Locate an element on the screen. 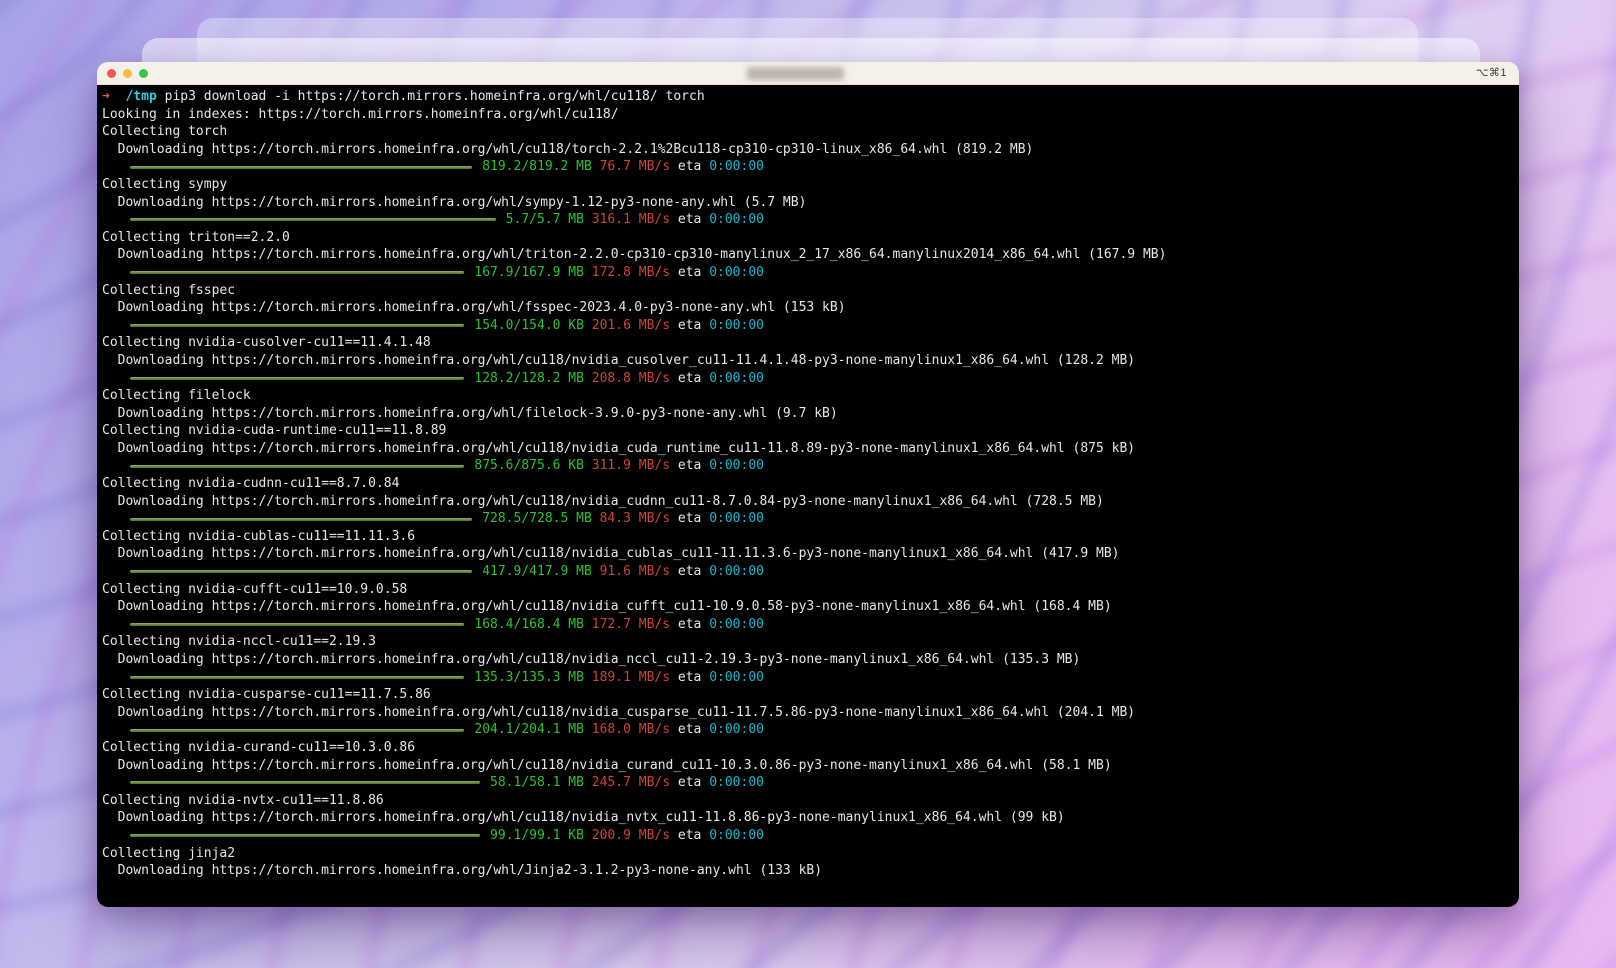 The width and height of the screenshot is (1616, 968). prompt-cwd: /tmp is located at coordinates (141, 96).